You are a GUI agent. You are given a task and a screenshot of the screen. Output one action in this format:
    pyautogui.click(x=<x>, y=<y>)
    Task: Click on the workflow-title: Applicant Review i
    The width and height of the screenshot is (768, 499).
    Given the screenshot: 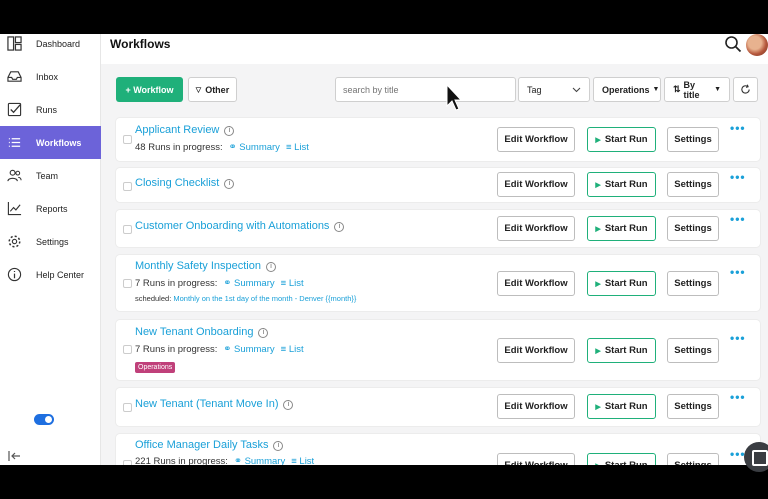 What is the action you would take?
    pyautogui.click(x=185, y=130)
    